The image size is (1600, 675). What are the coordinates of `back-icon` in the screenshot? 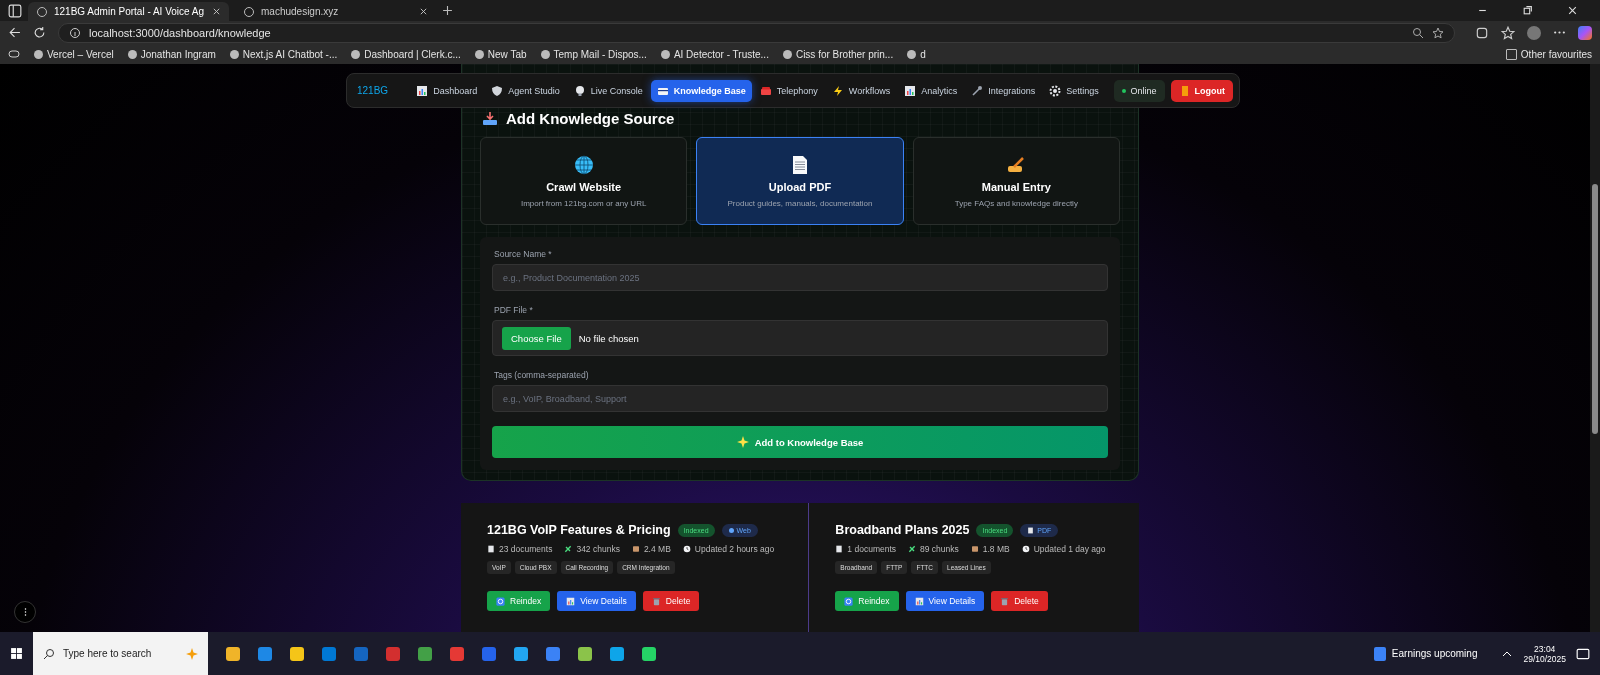 It's located at (14, 32).